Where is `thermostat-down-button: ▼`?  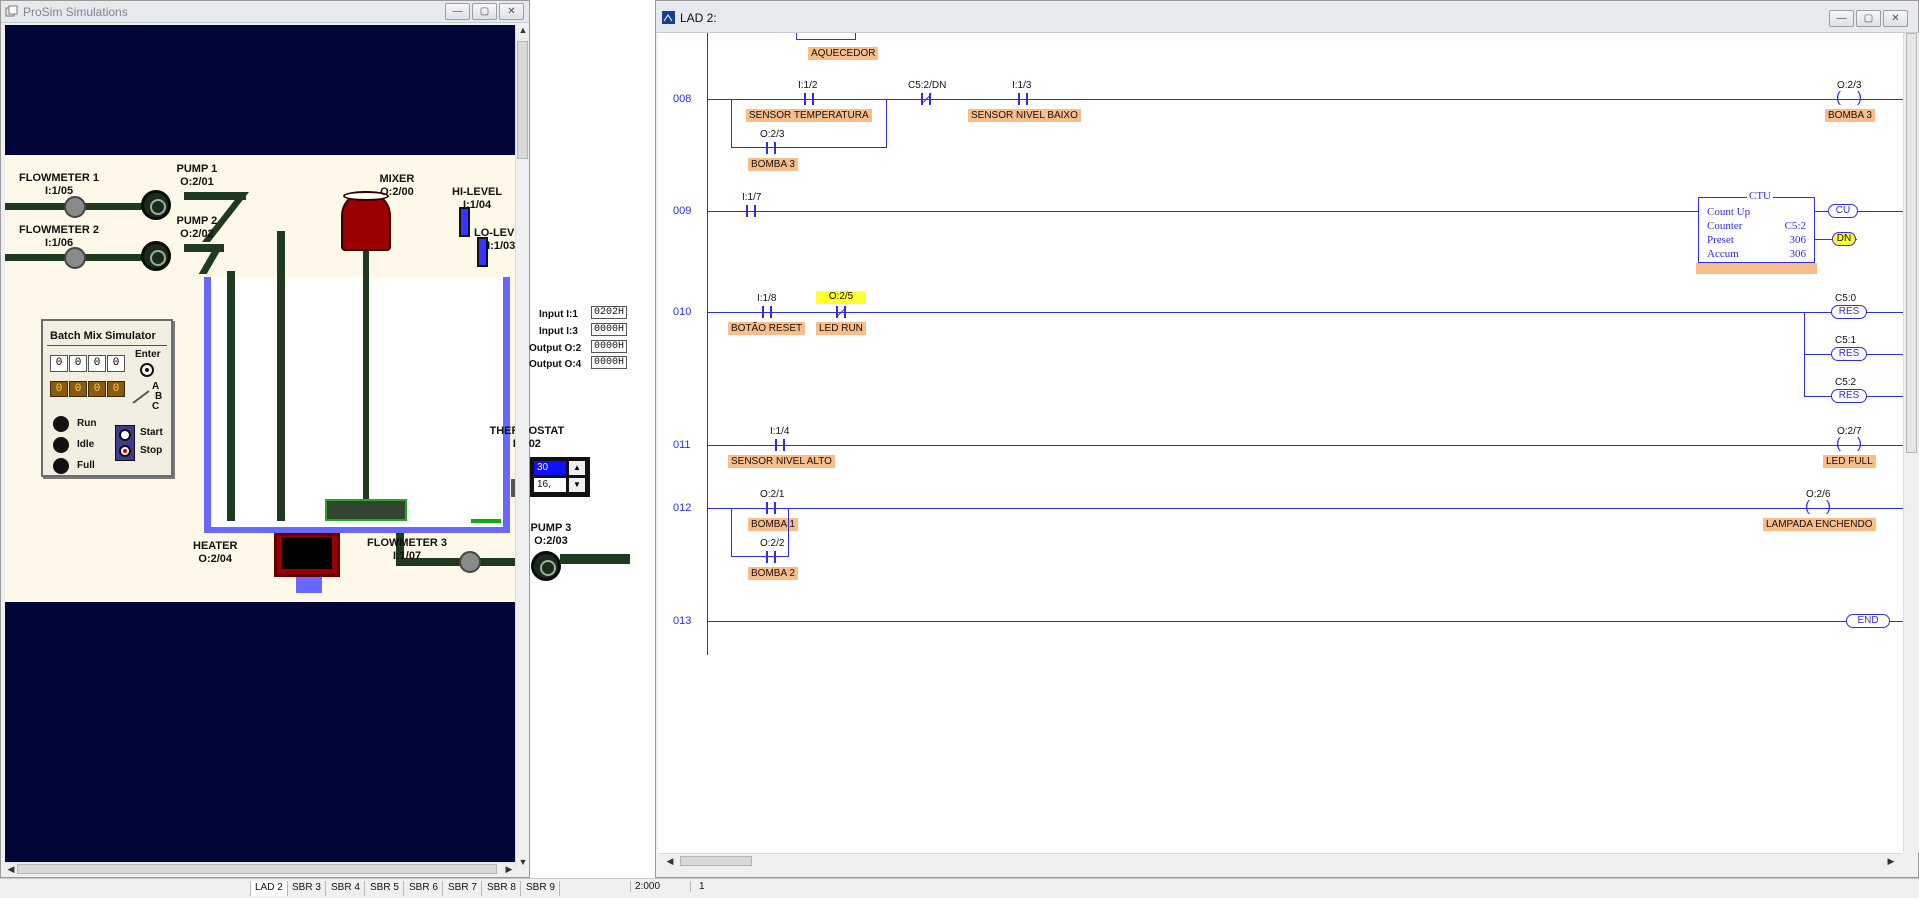
thermostat-down-button: ▼ is located at coordinates (577, 485).